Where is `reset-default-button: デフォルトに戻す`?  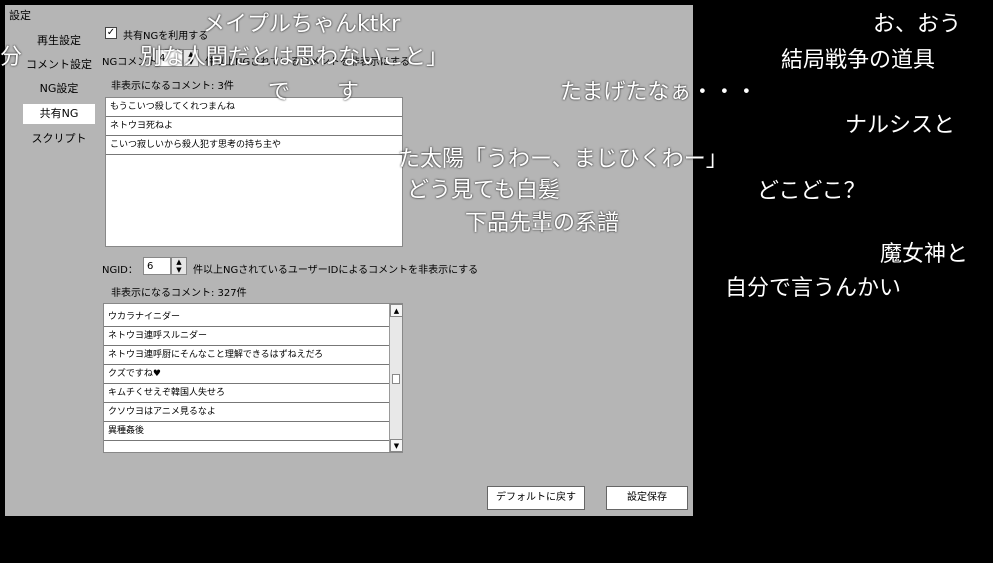 reset-default-button: デフォルトに戻す is located at coordinates (536, 498).